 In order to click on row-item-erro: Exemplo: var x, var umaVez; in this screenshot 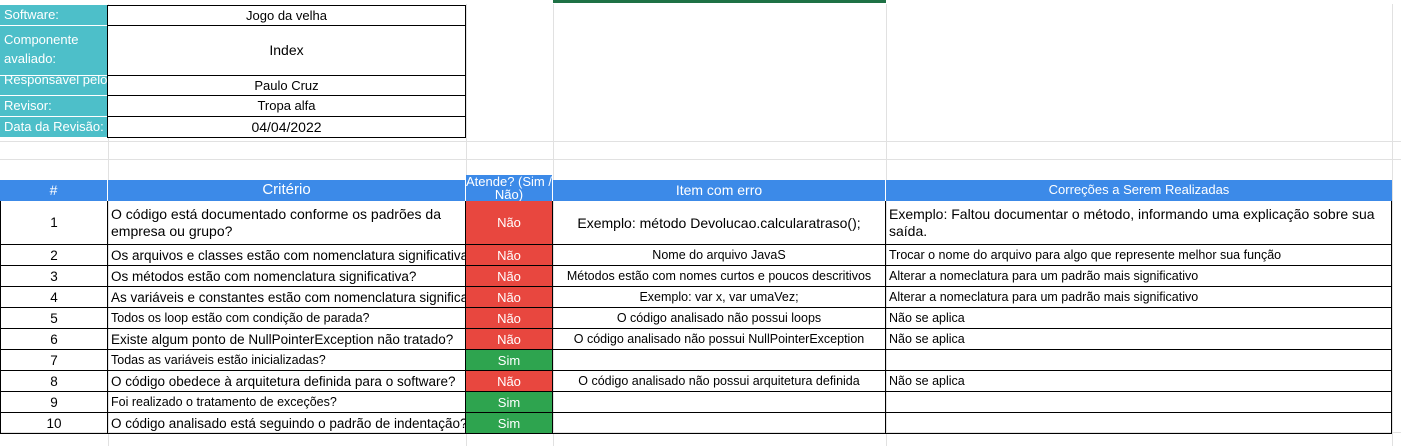, I will do `click(719, 297)`.